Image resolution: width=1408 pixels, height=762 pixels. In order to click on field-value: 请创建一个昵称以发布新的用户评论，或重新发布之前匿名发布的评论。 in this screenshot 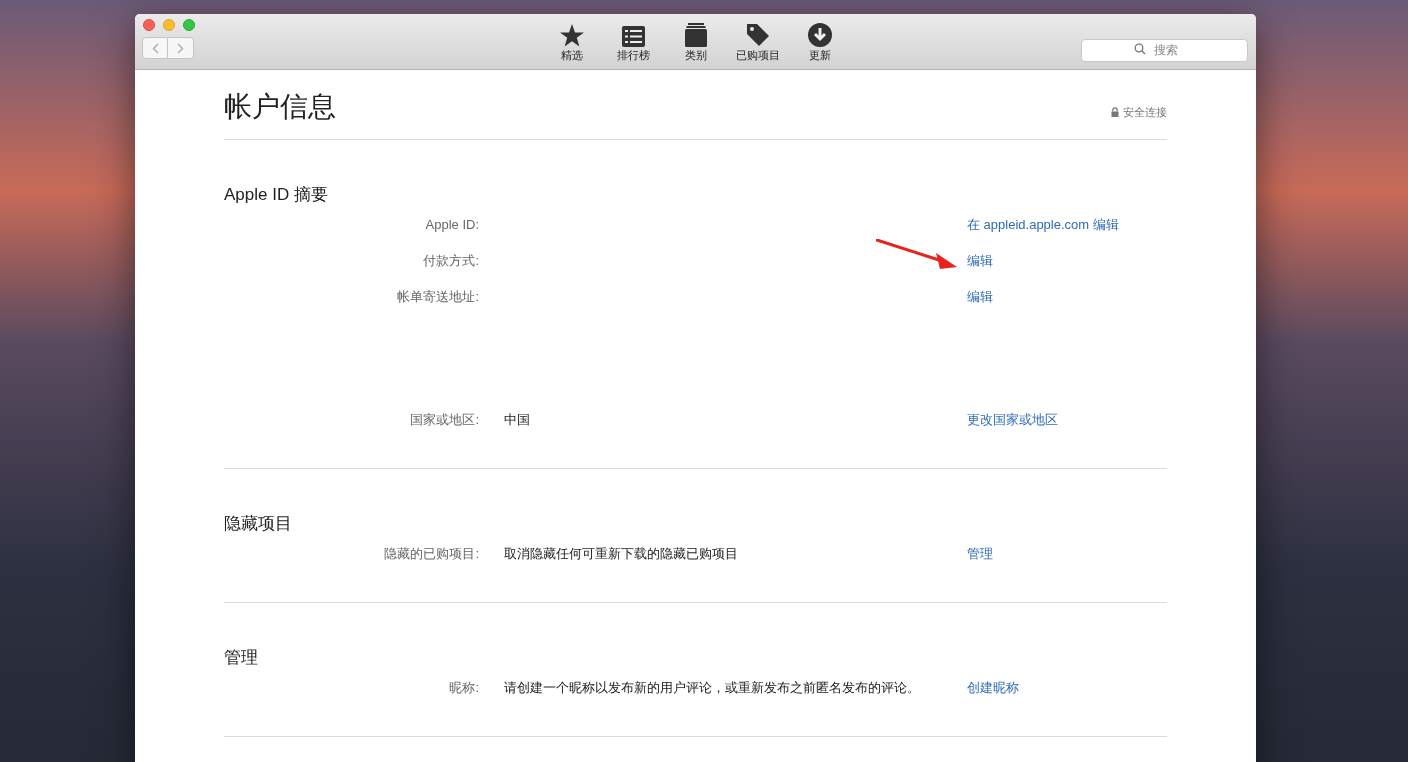, I will do `click(712, 687)`.